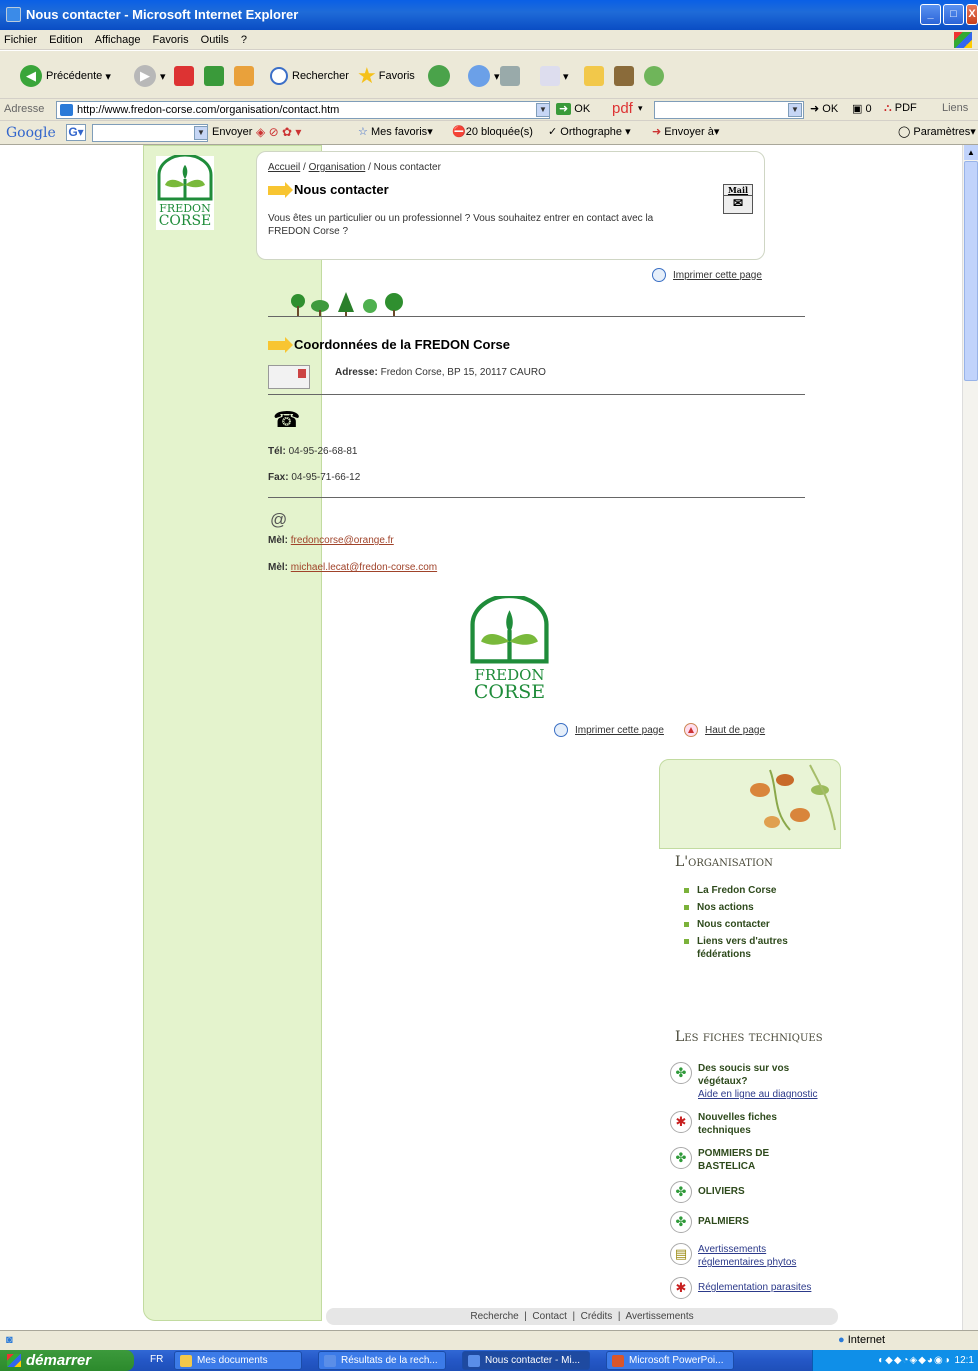 The image size is (978, 1371). What do you see at coordinates (707, 275) in the screenshot?
I see `print-page-link: Imprimer cette page` at bounding box center [707, 275].